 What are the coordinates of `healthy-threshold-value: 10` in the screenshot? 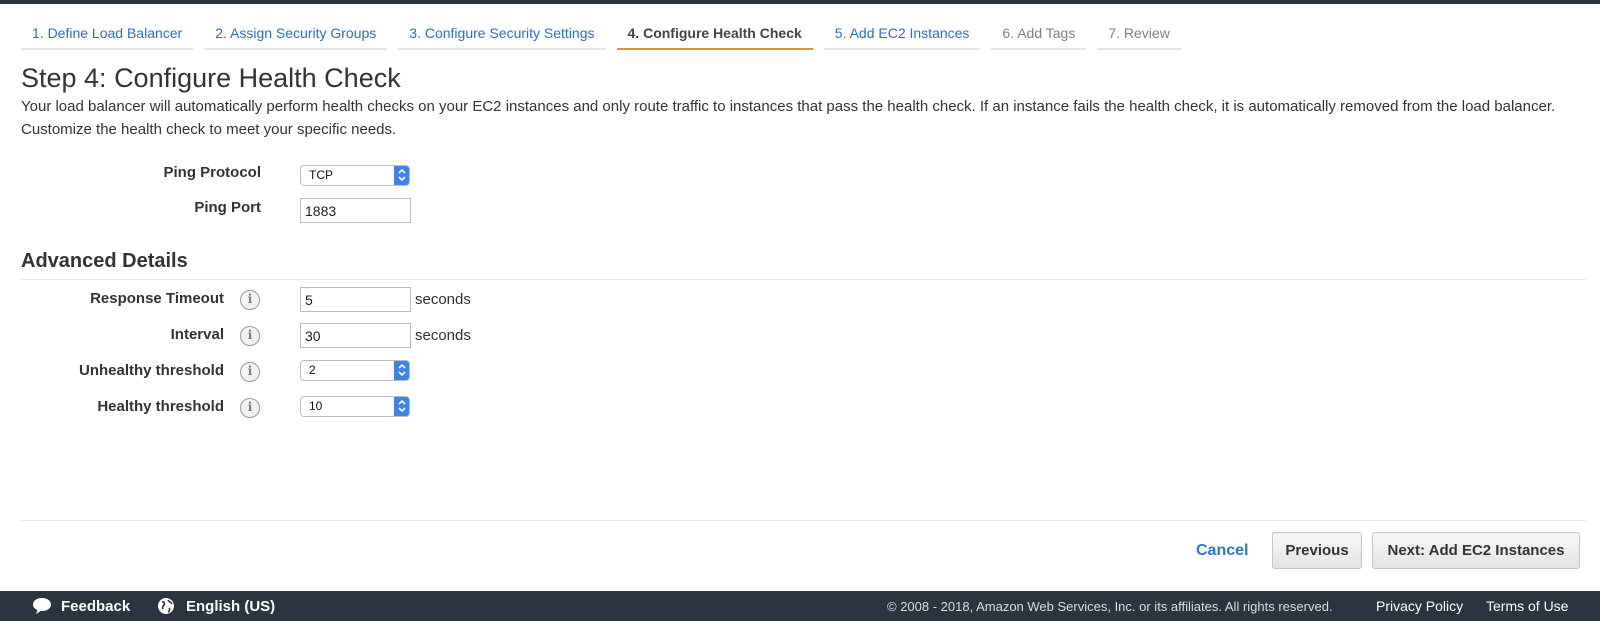 It's located at (316, 406).